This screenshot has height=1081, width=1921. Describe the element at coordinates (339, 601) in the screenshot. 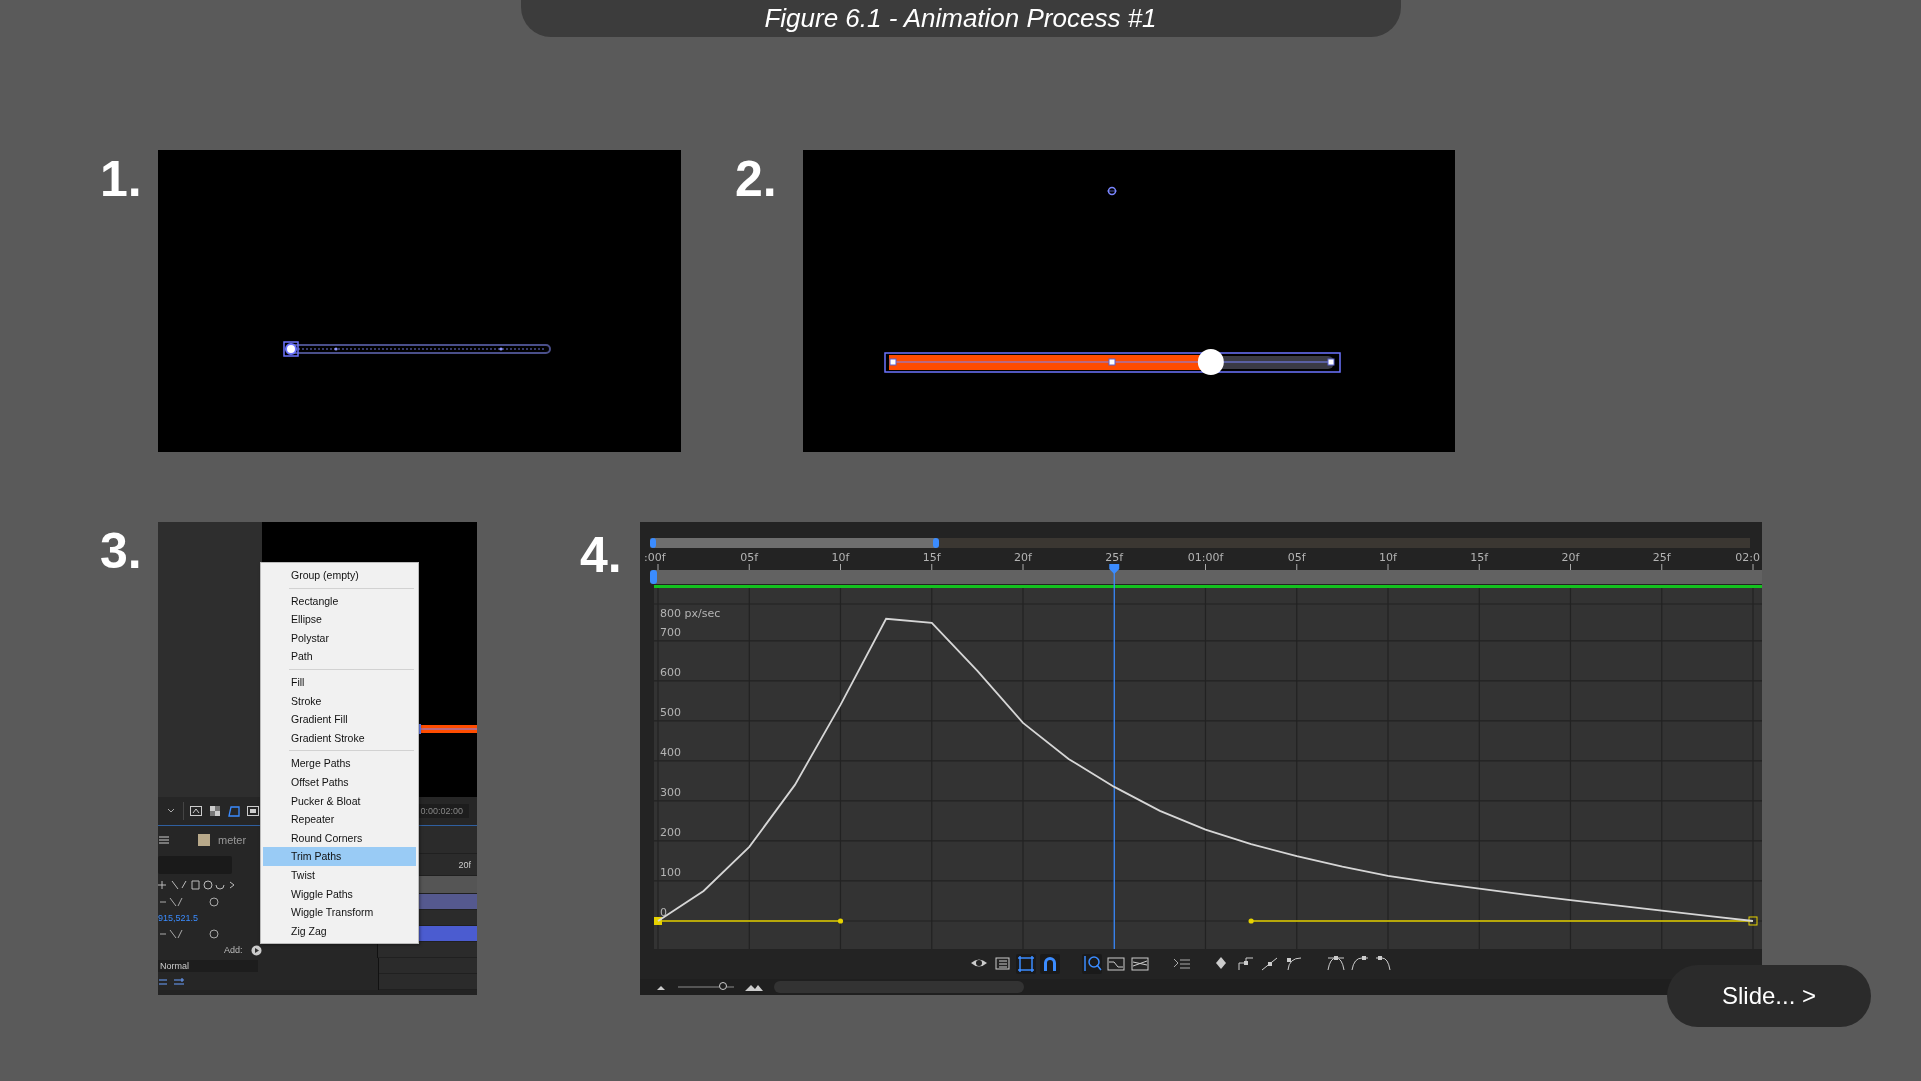

I see `menu-item: Rectangle` at that location.